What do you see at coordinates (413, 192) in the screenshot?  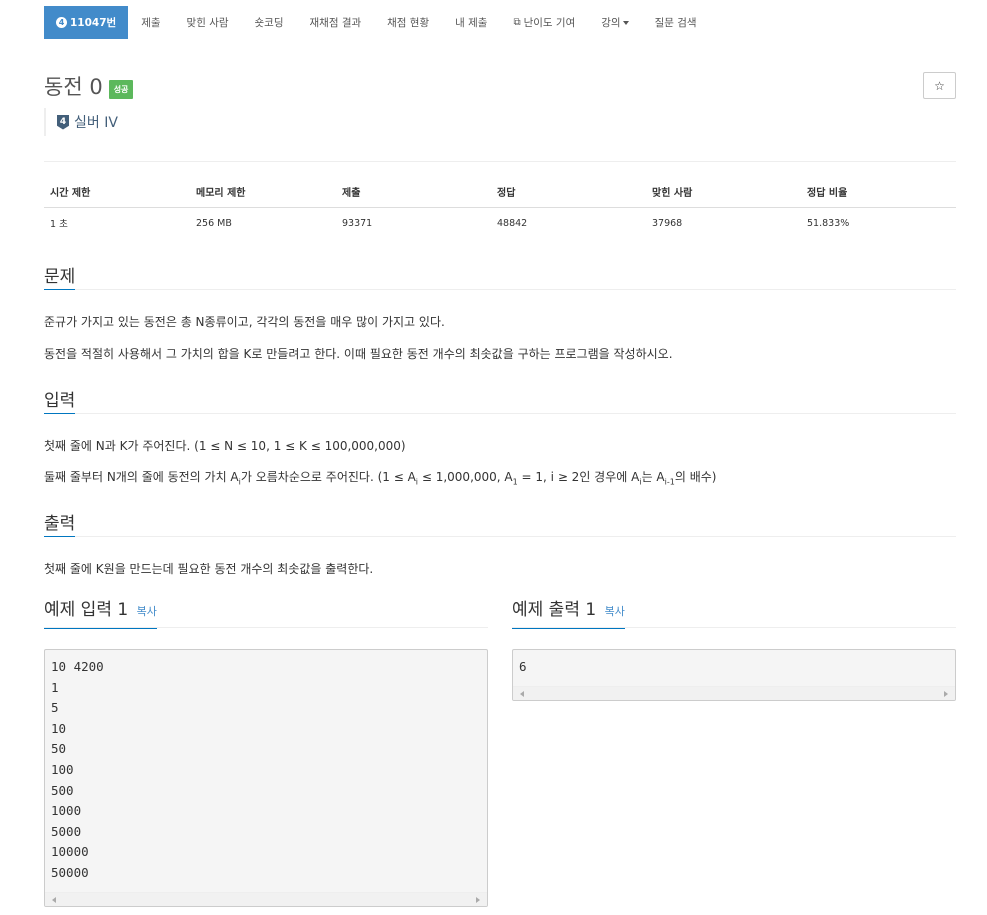 I see `table-header: 제출` at bounding box center [413, 192].